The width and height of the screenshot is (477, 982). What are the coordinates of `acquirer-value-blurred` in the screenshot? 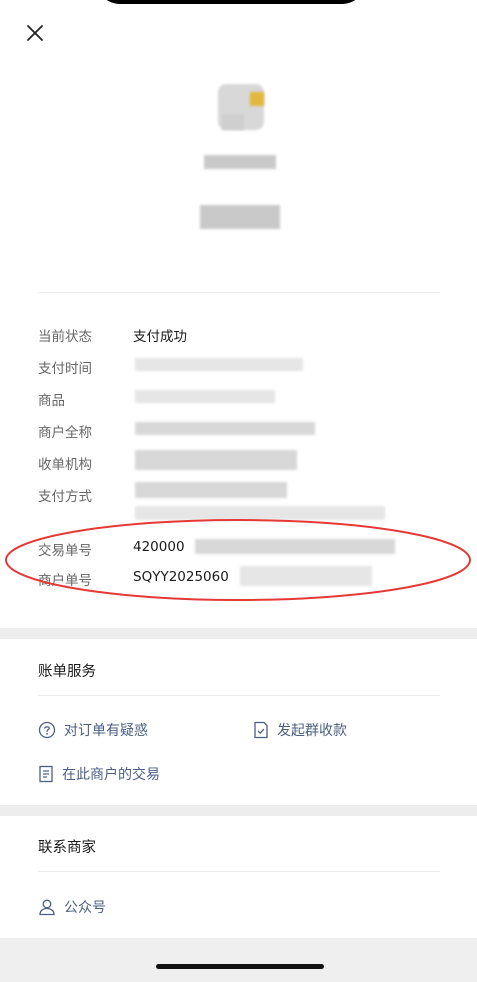 It's located at (216, 460).